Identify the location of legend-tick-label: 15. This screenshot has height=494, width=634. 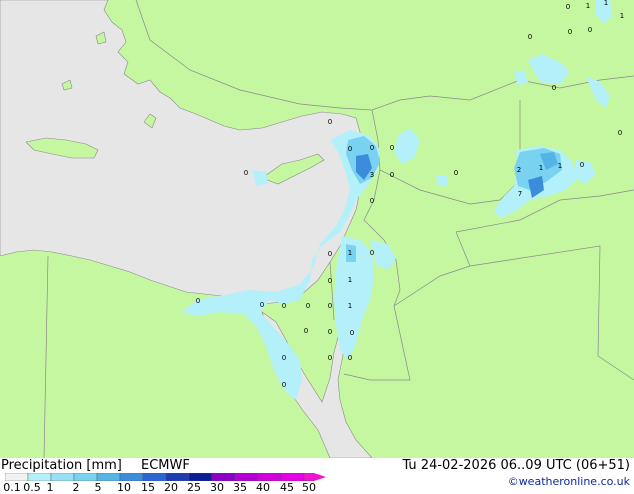
(148, 487).